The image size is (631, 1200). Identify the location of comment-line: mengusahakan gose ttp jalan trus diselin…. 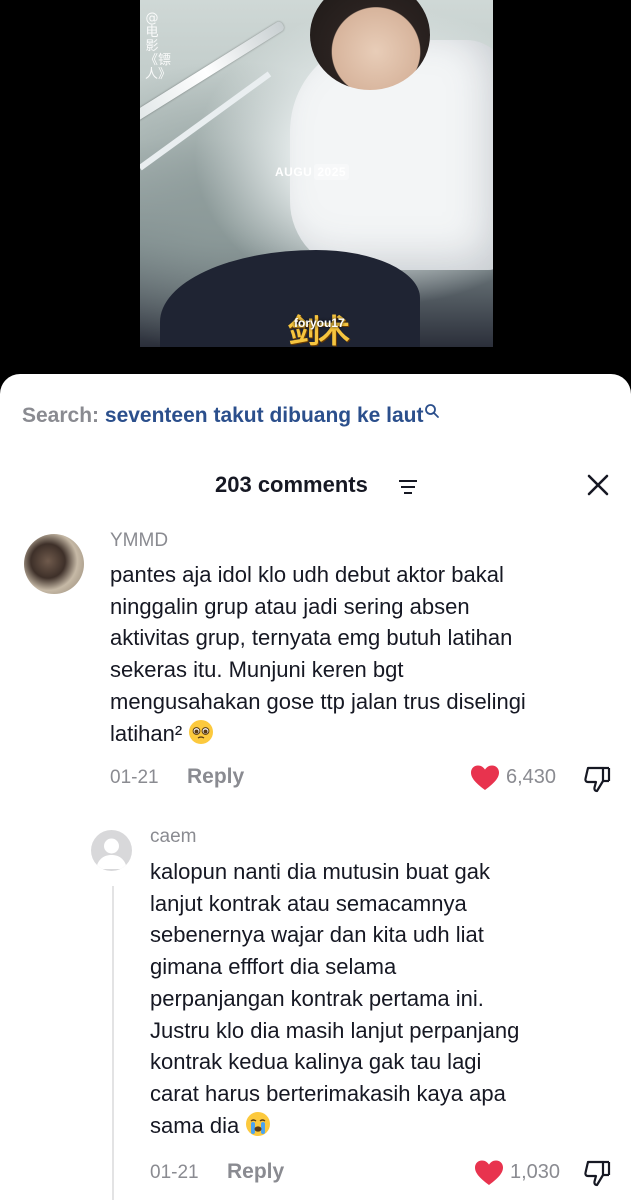
(318, 701).